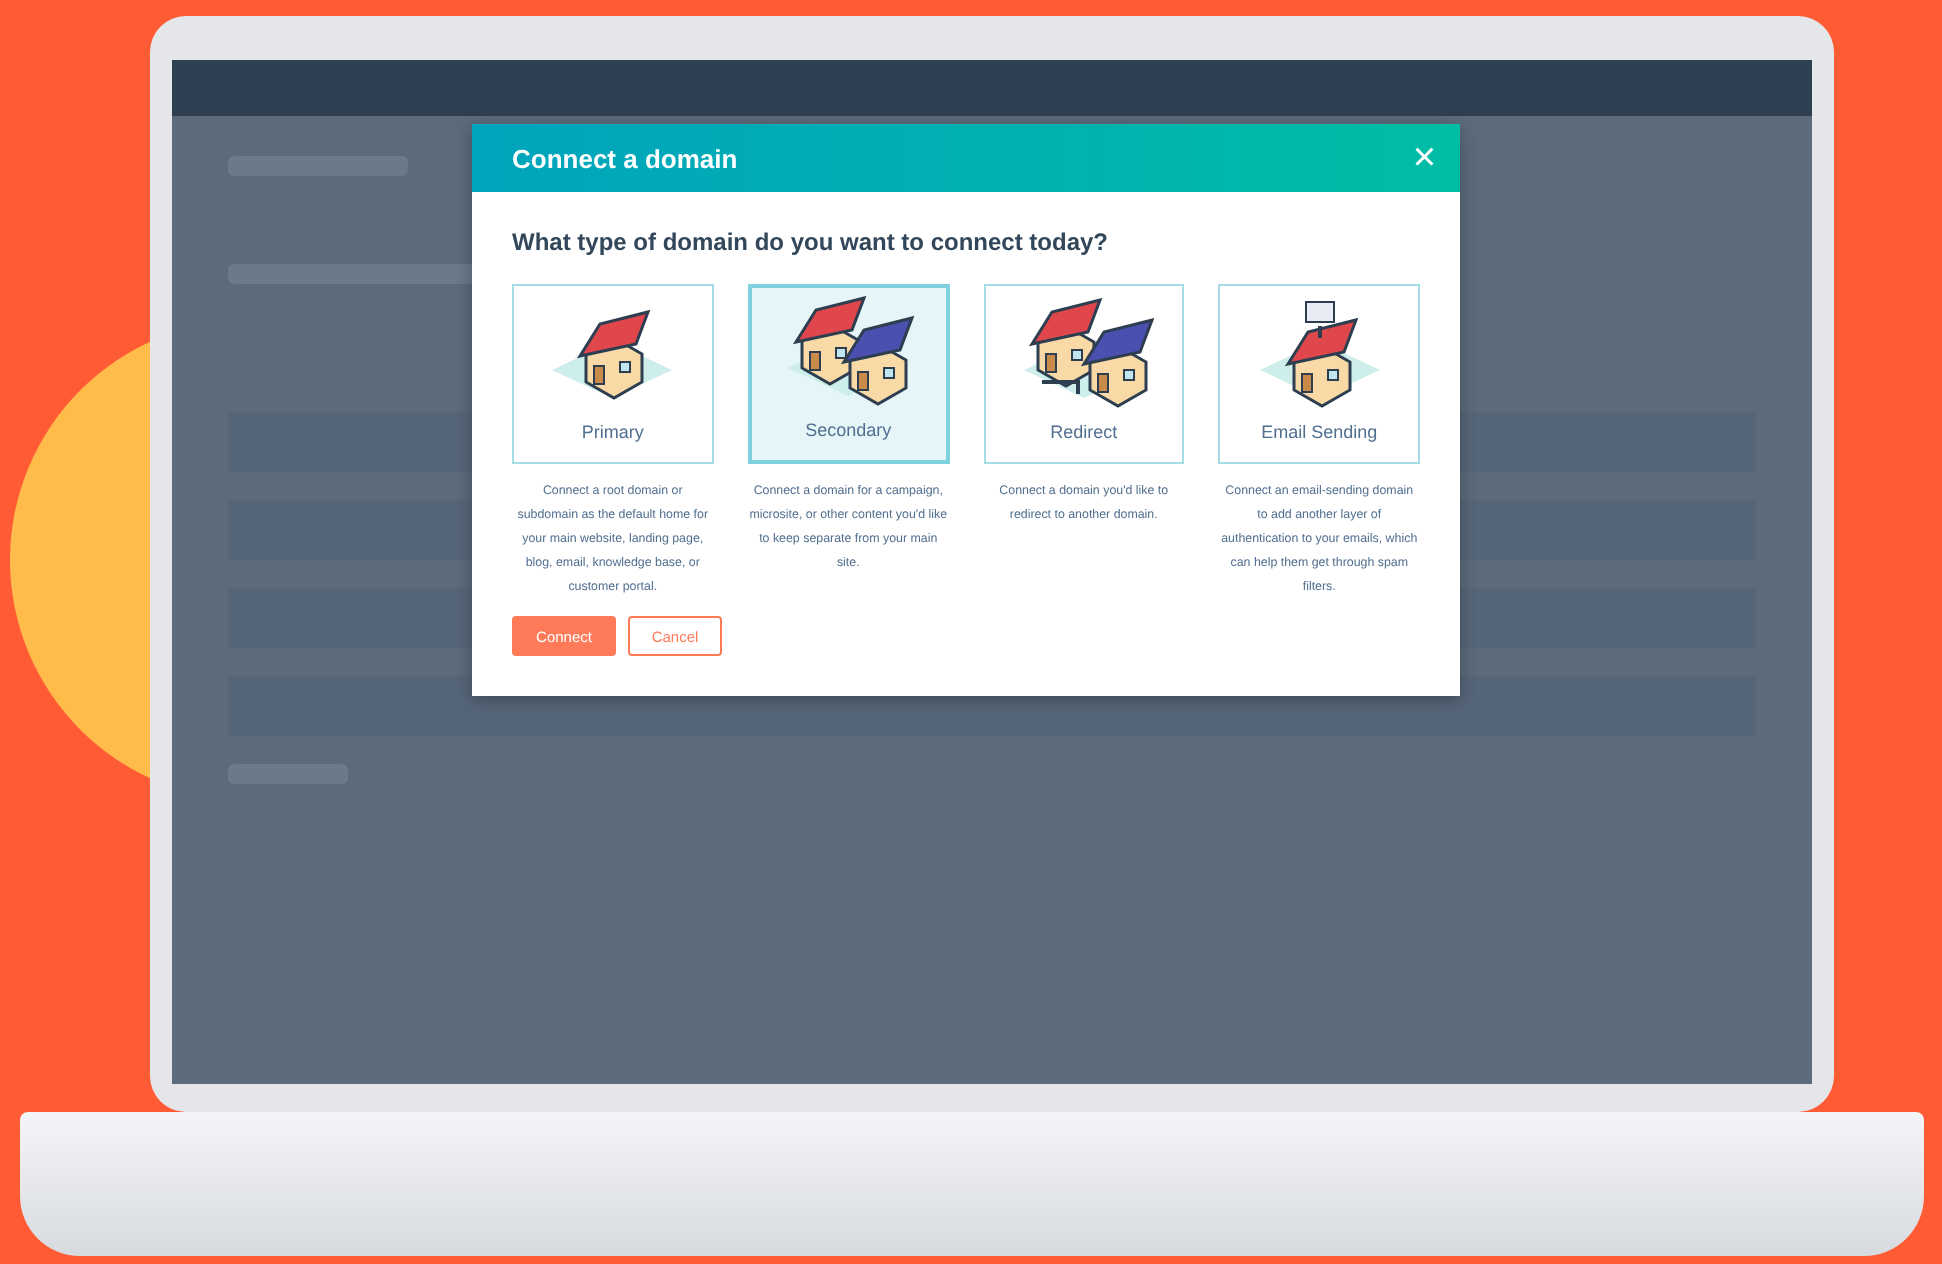 The image size is (1942, 1264). I want to click on dialog-title: Connect a domain, so click(625, 158).